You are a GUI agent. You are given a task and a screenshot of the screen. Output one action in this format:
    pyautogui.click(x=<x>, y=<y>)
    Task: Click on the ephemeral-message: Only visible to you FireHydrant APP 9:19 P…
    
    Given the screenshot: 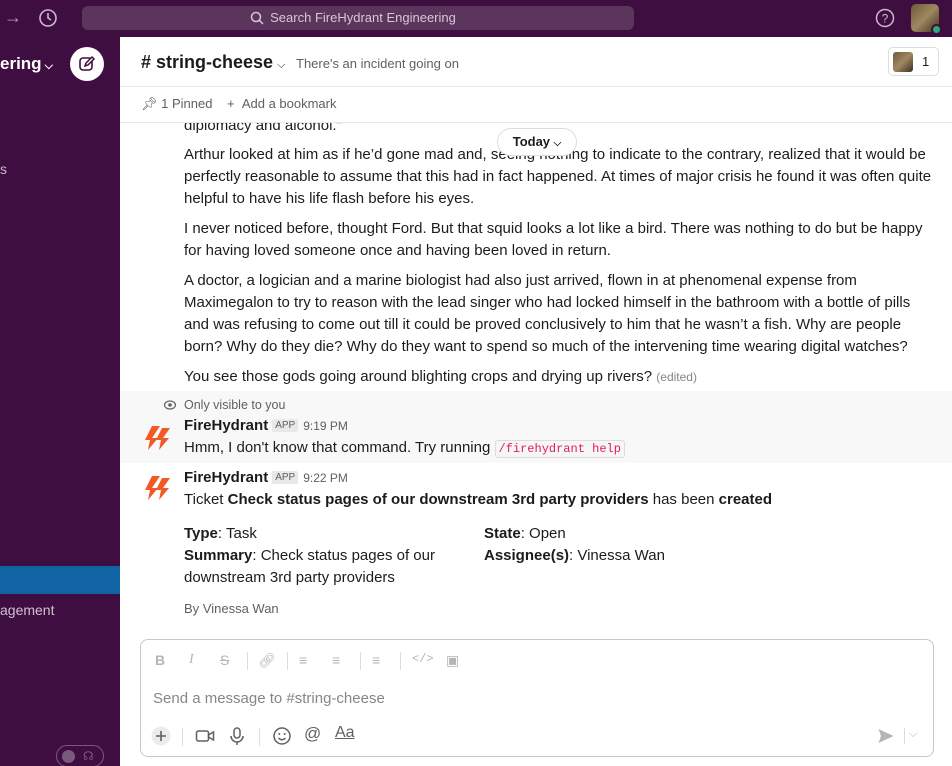 What is the action you would take?
    pyautogui.click(x=536, y=427)
    